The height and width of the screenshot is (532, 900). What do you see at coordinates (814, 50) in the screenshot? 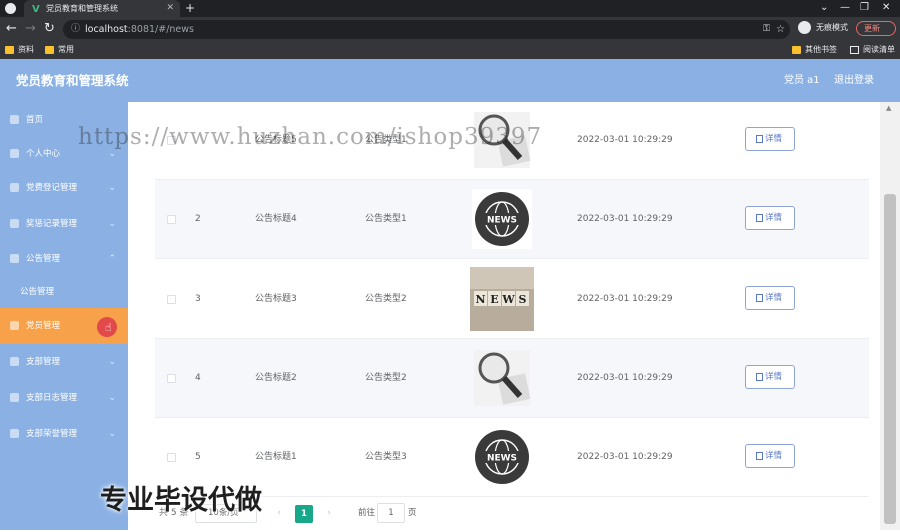
I see `other-bookmarks: 其他书签` at bounding box center [814, 50].